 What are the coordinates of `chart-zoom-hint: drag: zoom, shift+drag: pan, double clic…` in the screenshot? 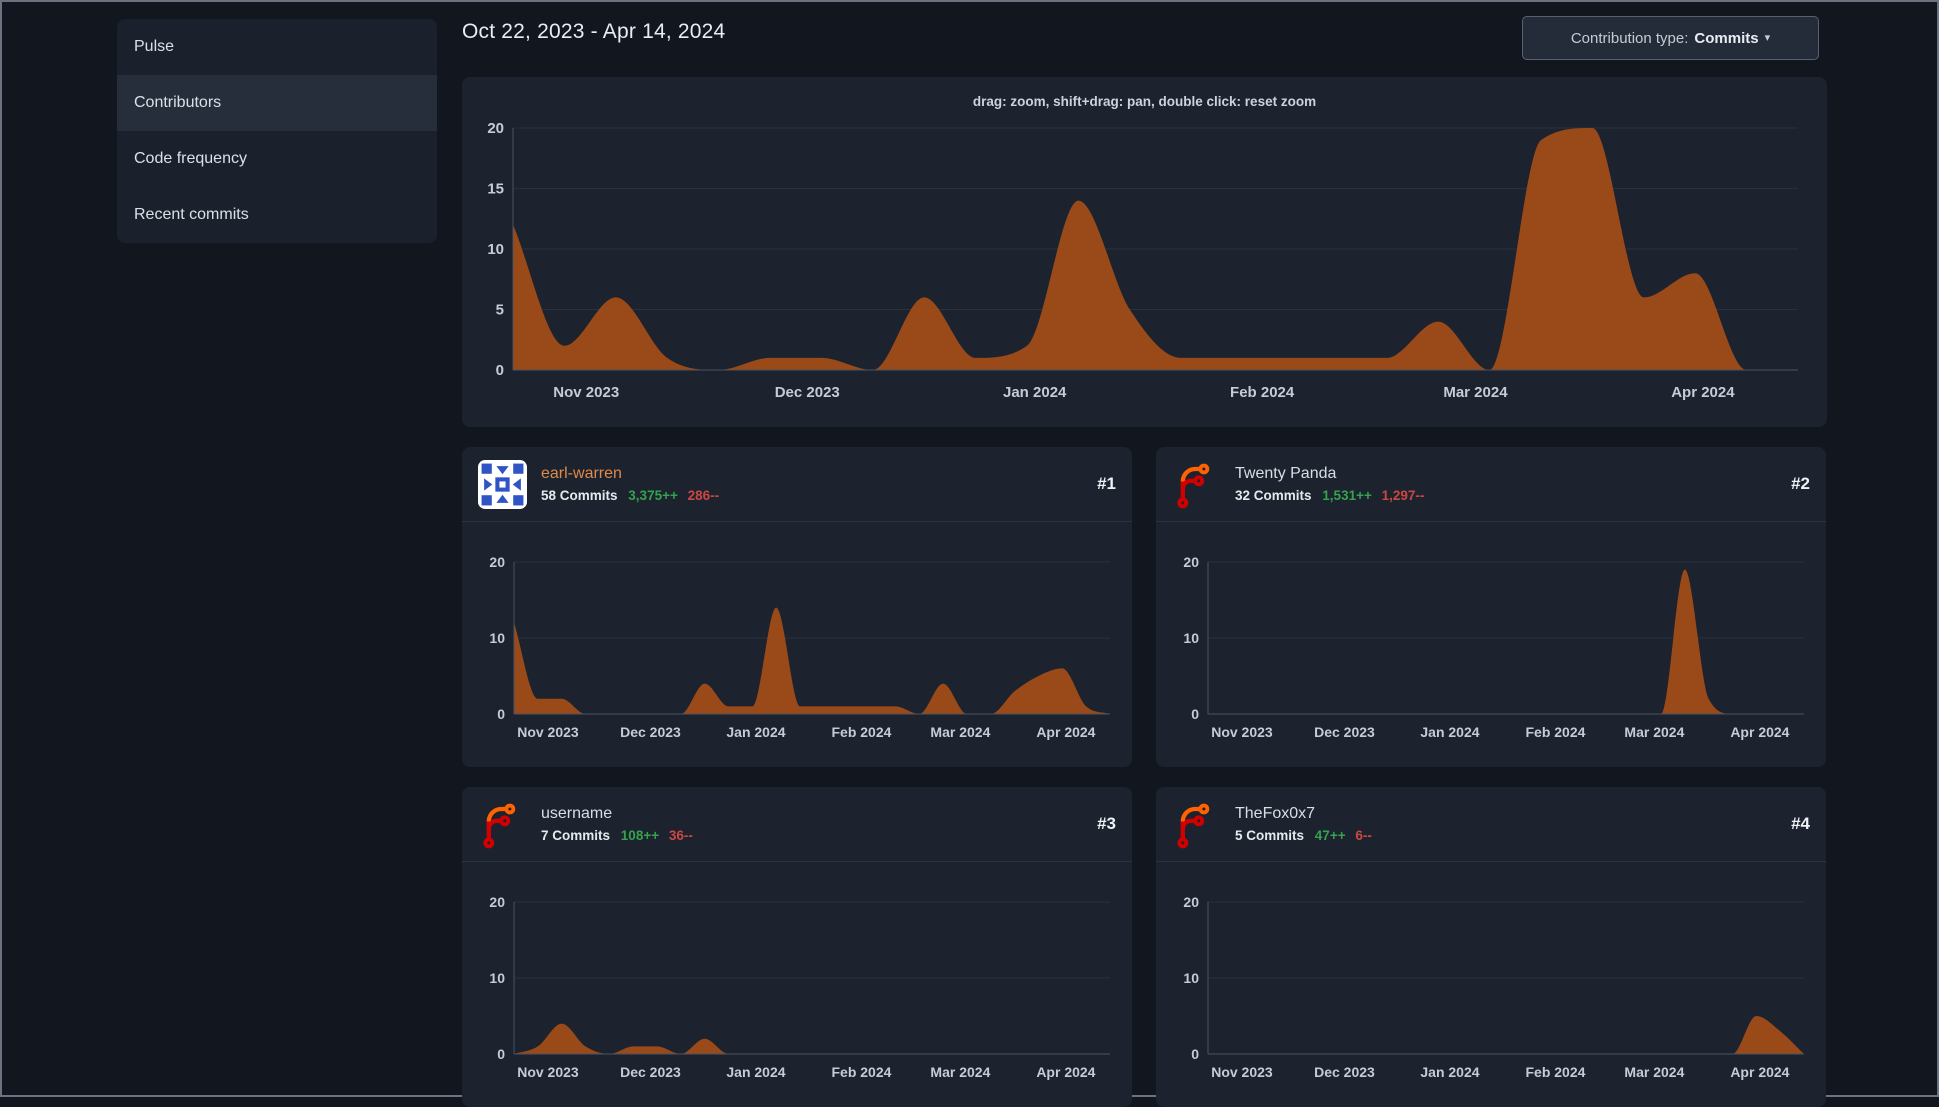 It's located at (1144, 101).